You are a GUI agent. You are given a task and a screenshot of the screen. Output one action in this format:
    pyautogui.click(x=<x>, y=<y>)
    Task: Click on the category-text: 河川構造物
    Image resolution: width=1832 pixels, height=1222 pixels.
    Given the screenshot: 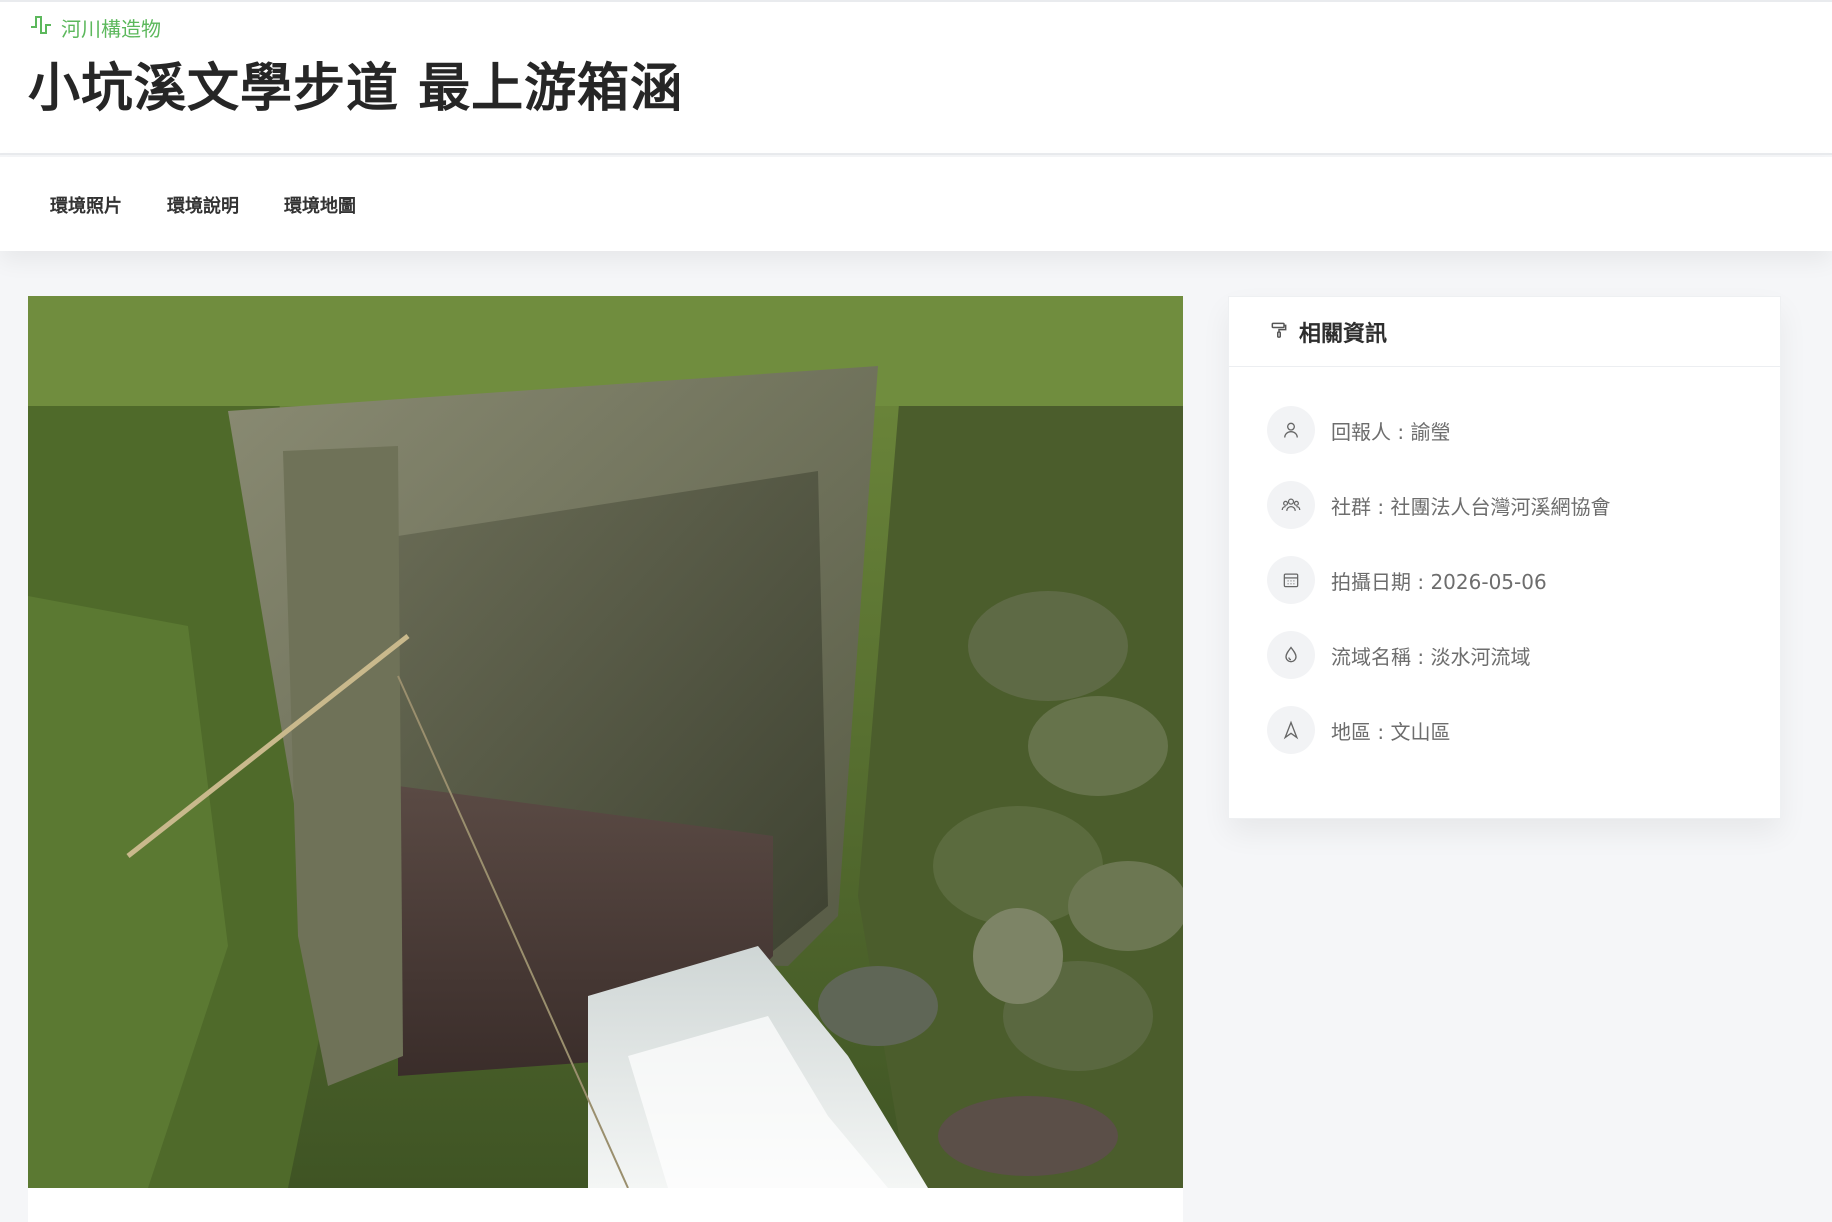 What is the action you would take?
    pyautogui.click(x=111, y=29)
    